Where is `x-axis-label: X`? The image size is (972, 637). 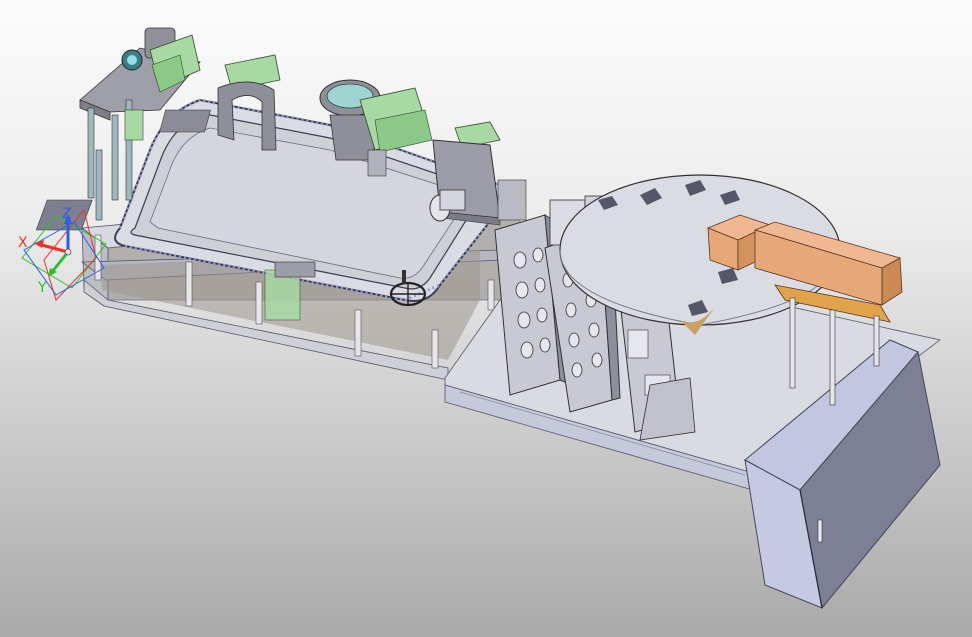 x-axis-label: X is located at coordinates (23, 243).